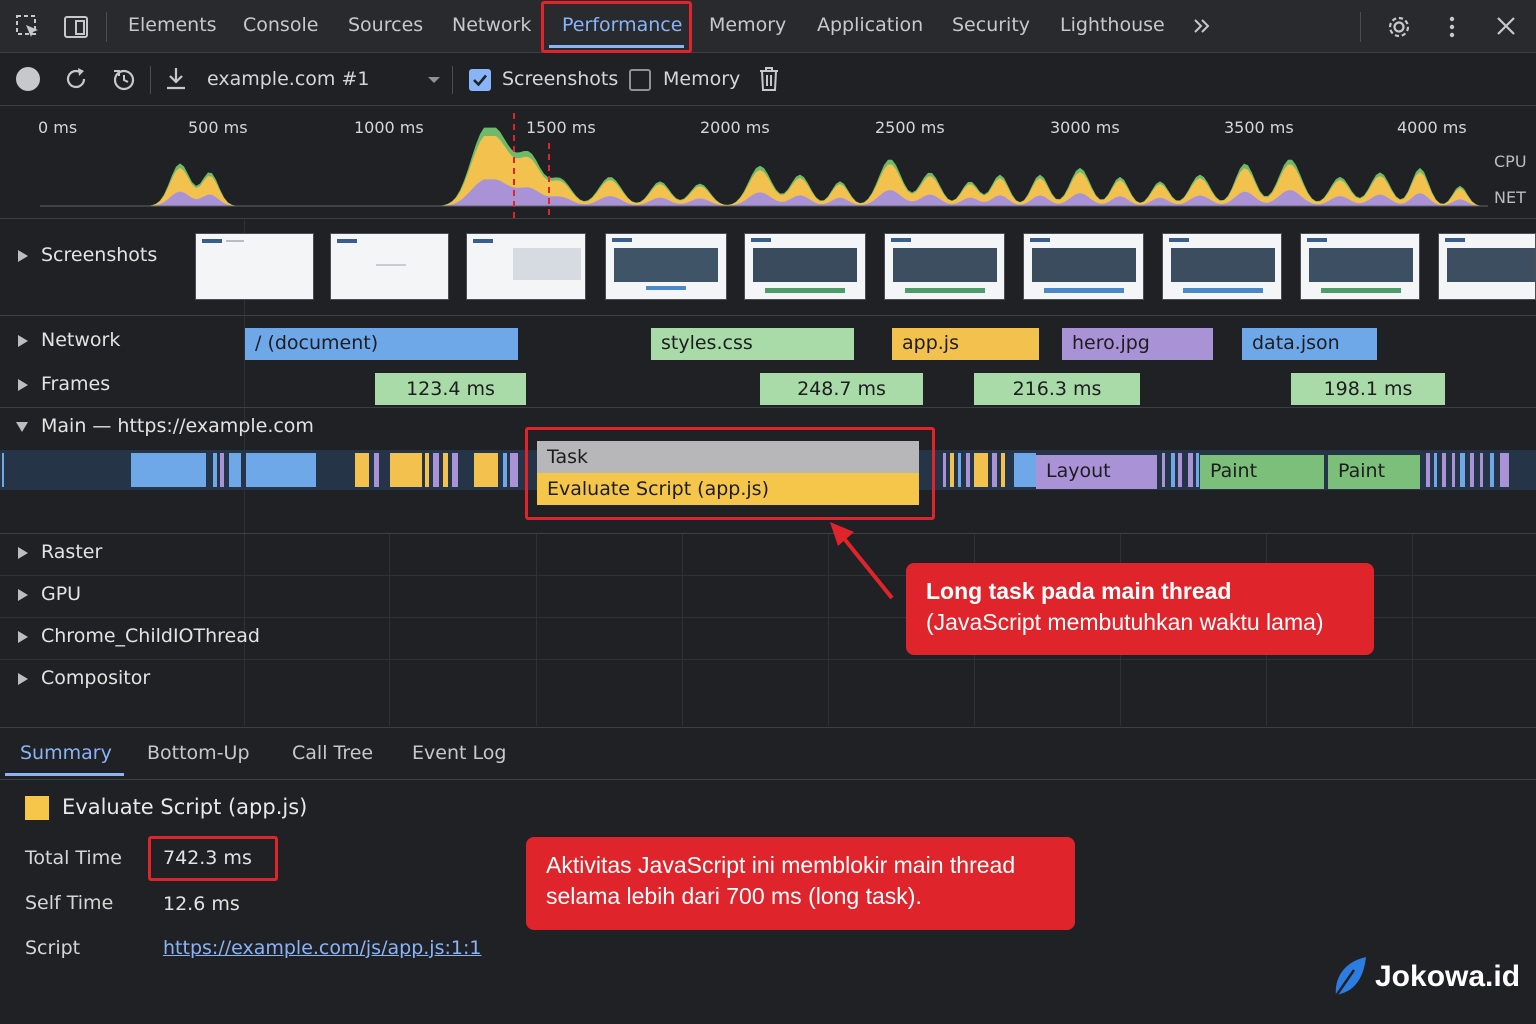  I want to click on device-toolbar-icon, so click(76, 27).